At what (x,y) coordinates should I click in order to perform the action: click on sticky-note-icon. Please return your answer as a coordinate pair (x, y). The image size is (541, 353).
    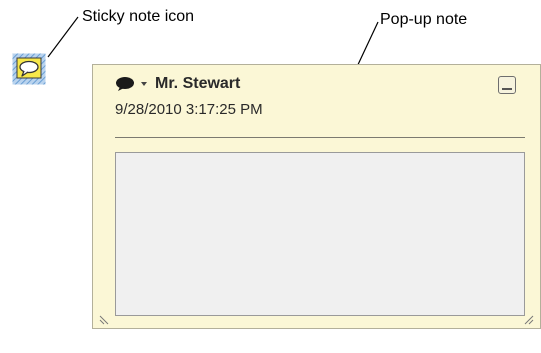
    Looking at the image, I should click on (29, 69).